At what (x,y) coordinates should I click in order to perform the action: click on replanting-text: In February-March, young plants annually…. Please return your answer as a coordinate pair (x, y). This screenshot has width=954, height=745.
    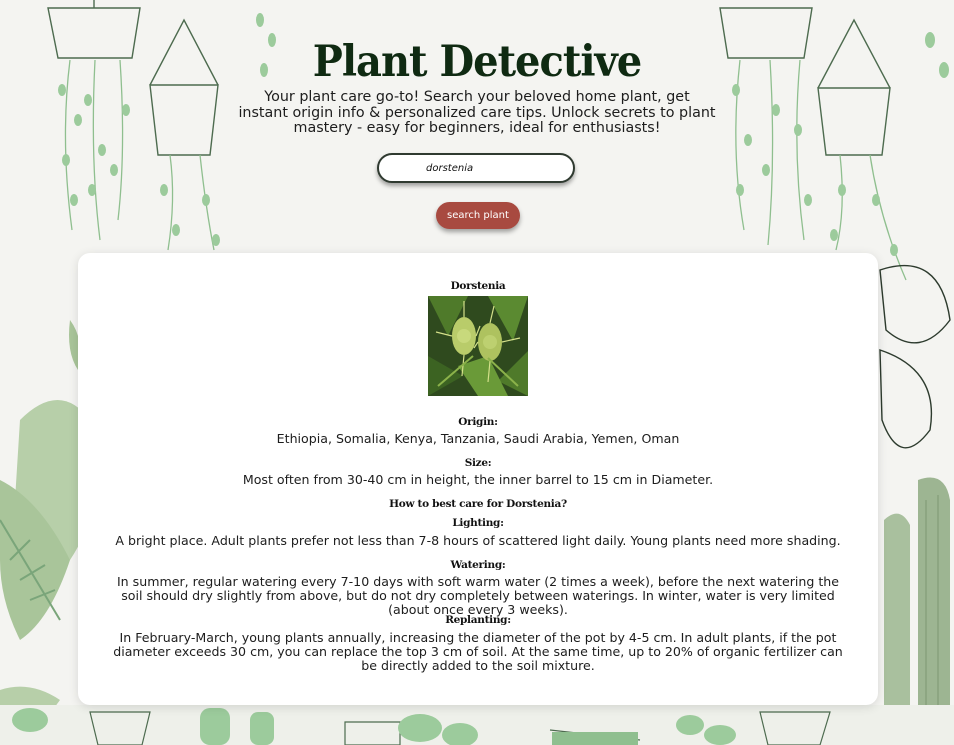
    Looking at the image, I should click on (478, 652).